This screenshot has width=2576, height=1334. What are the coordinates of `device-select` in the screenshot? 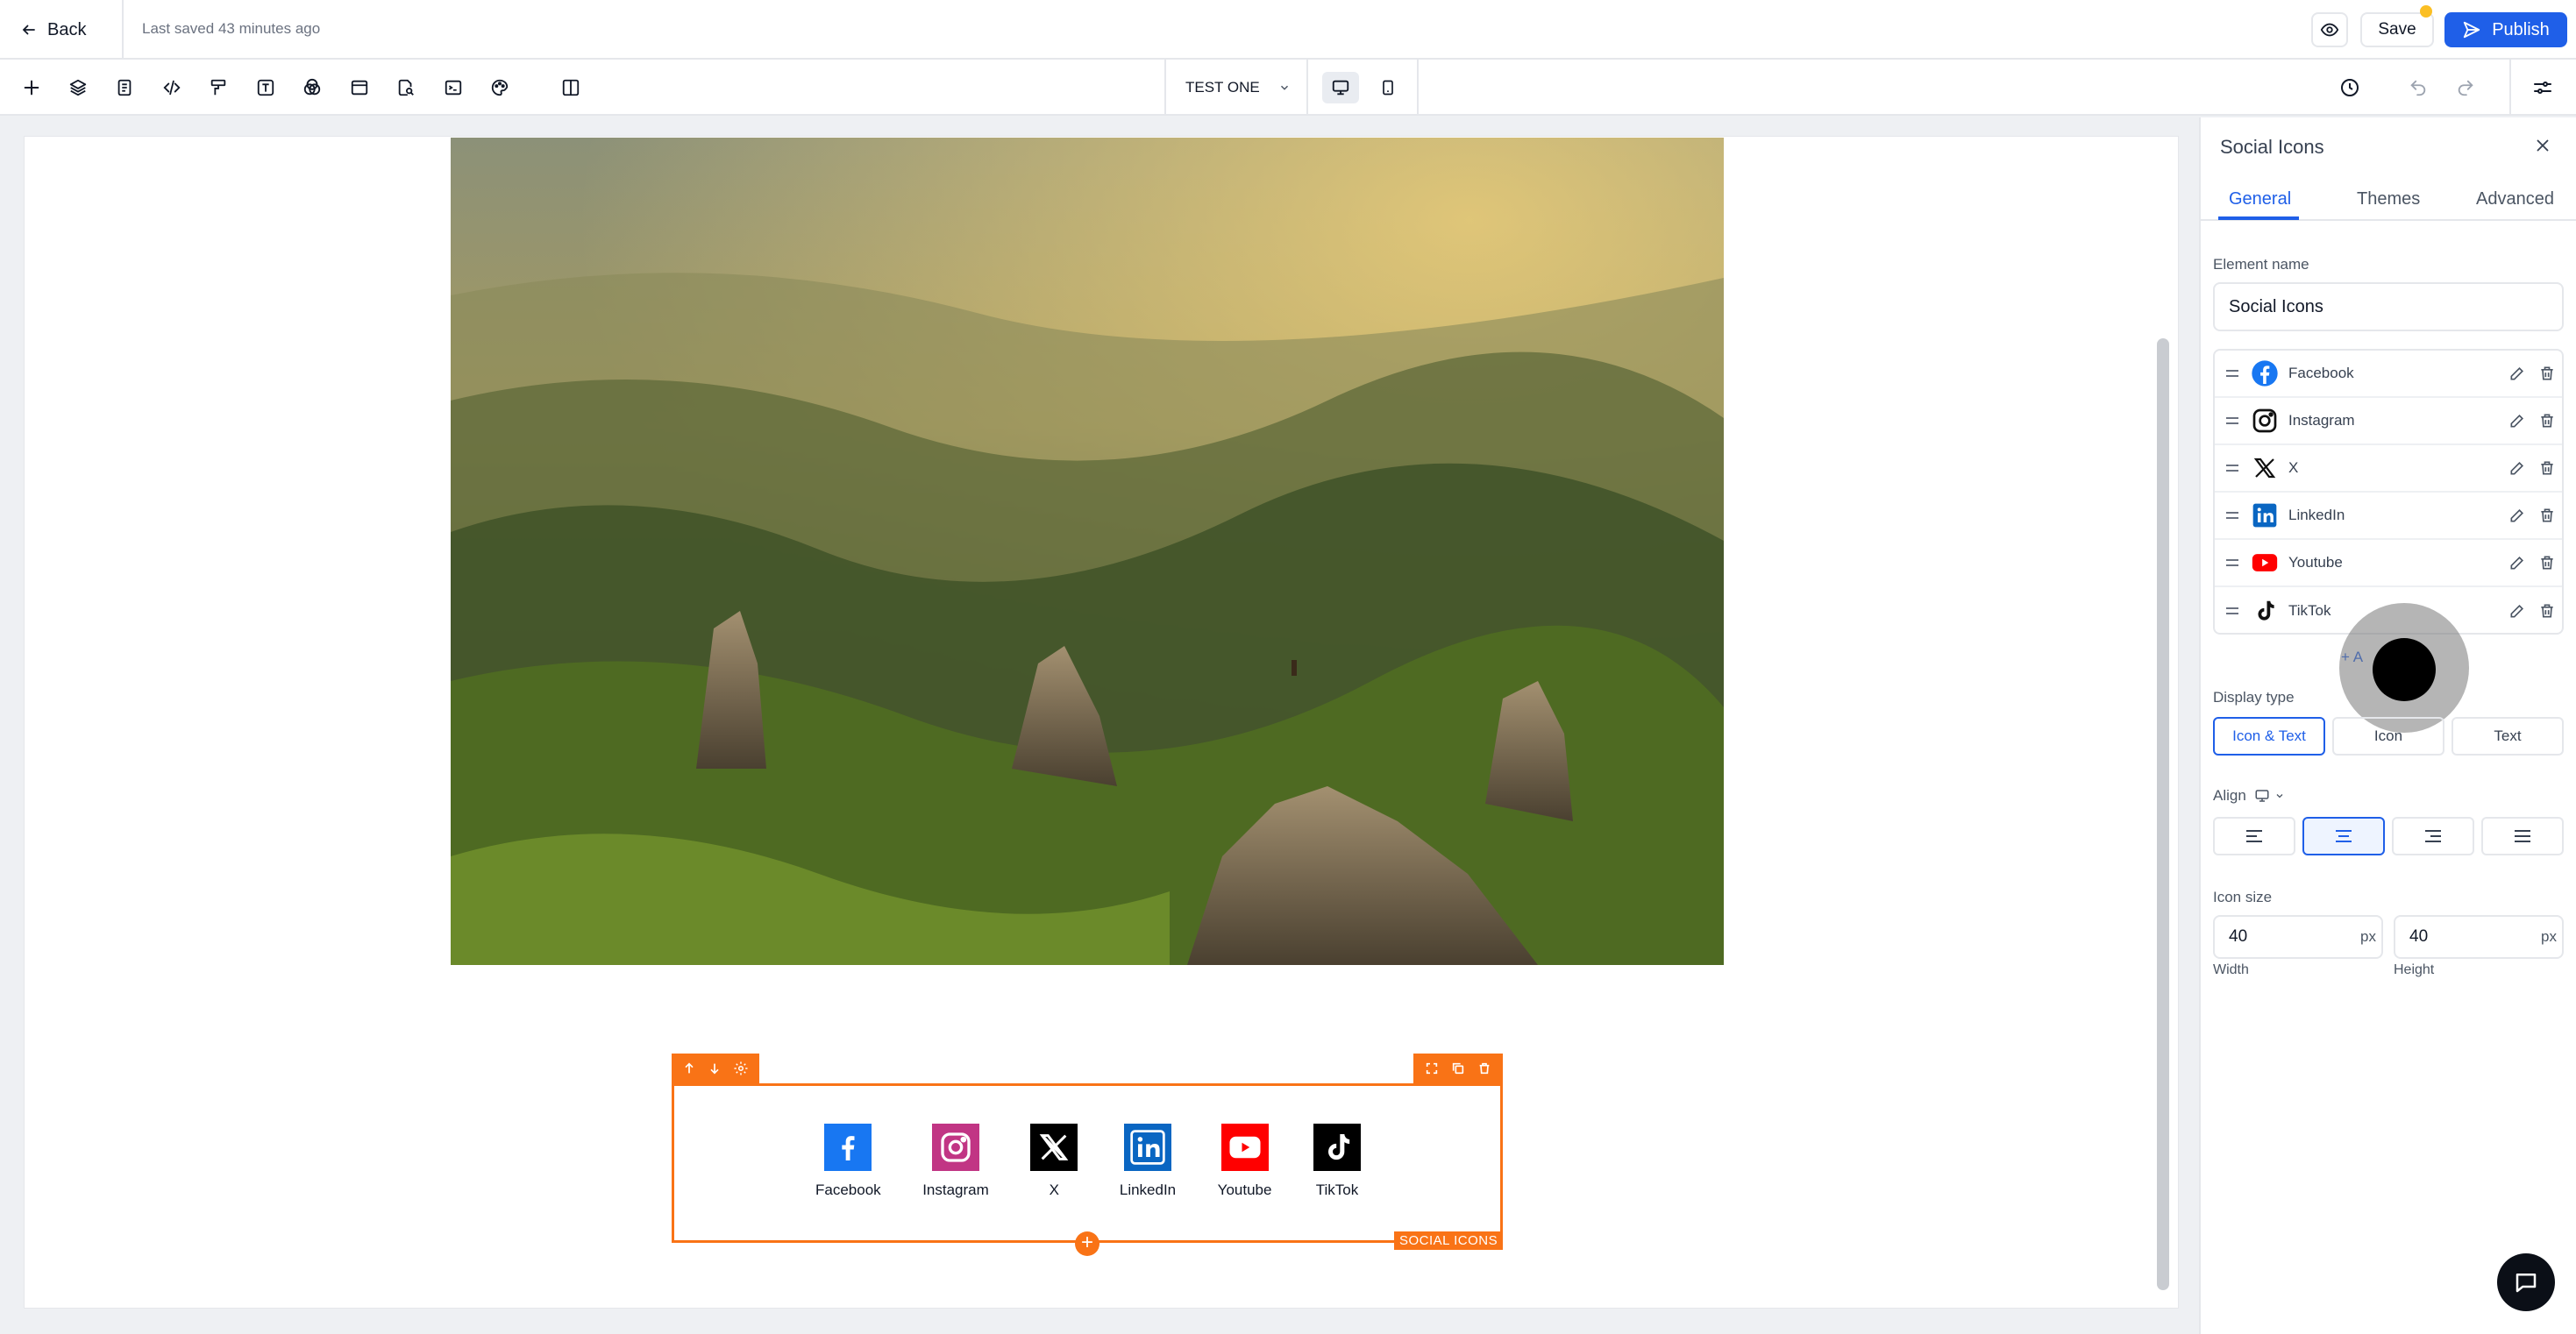 It's located at (2269, 796).